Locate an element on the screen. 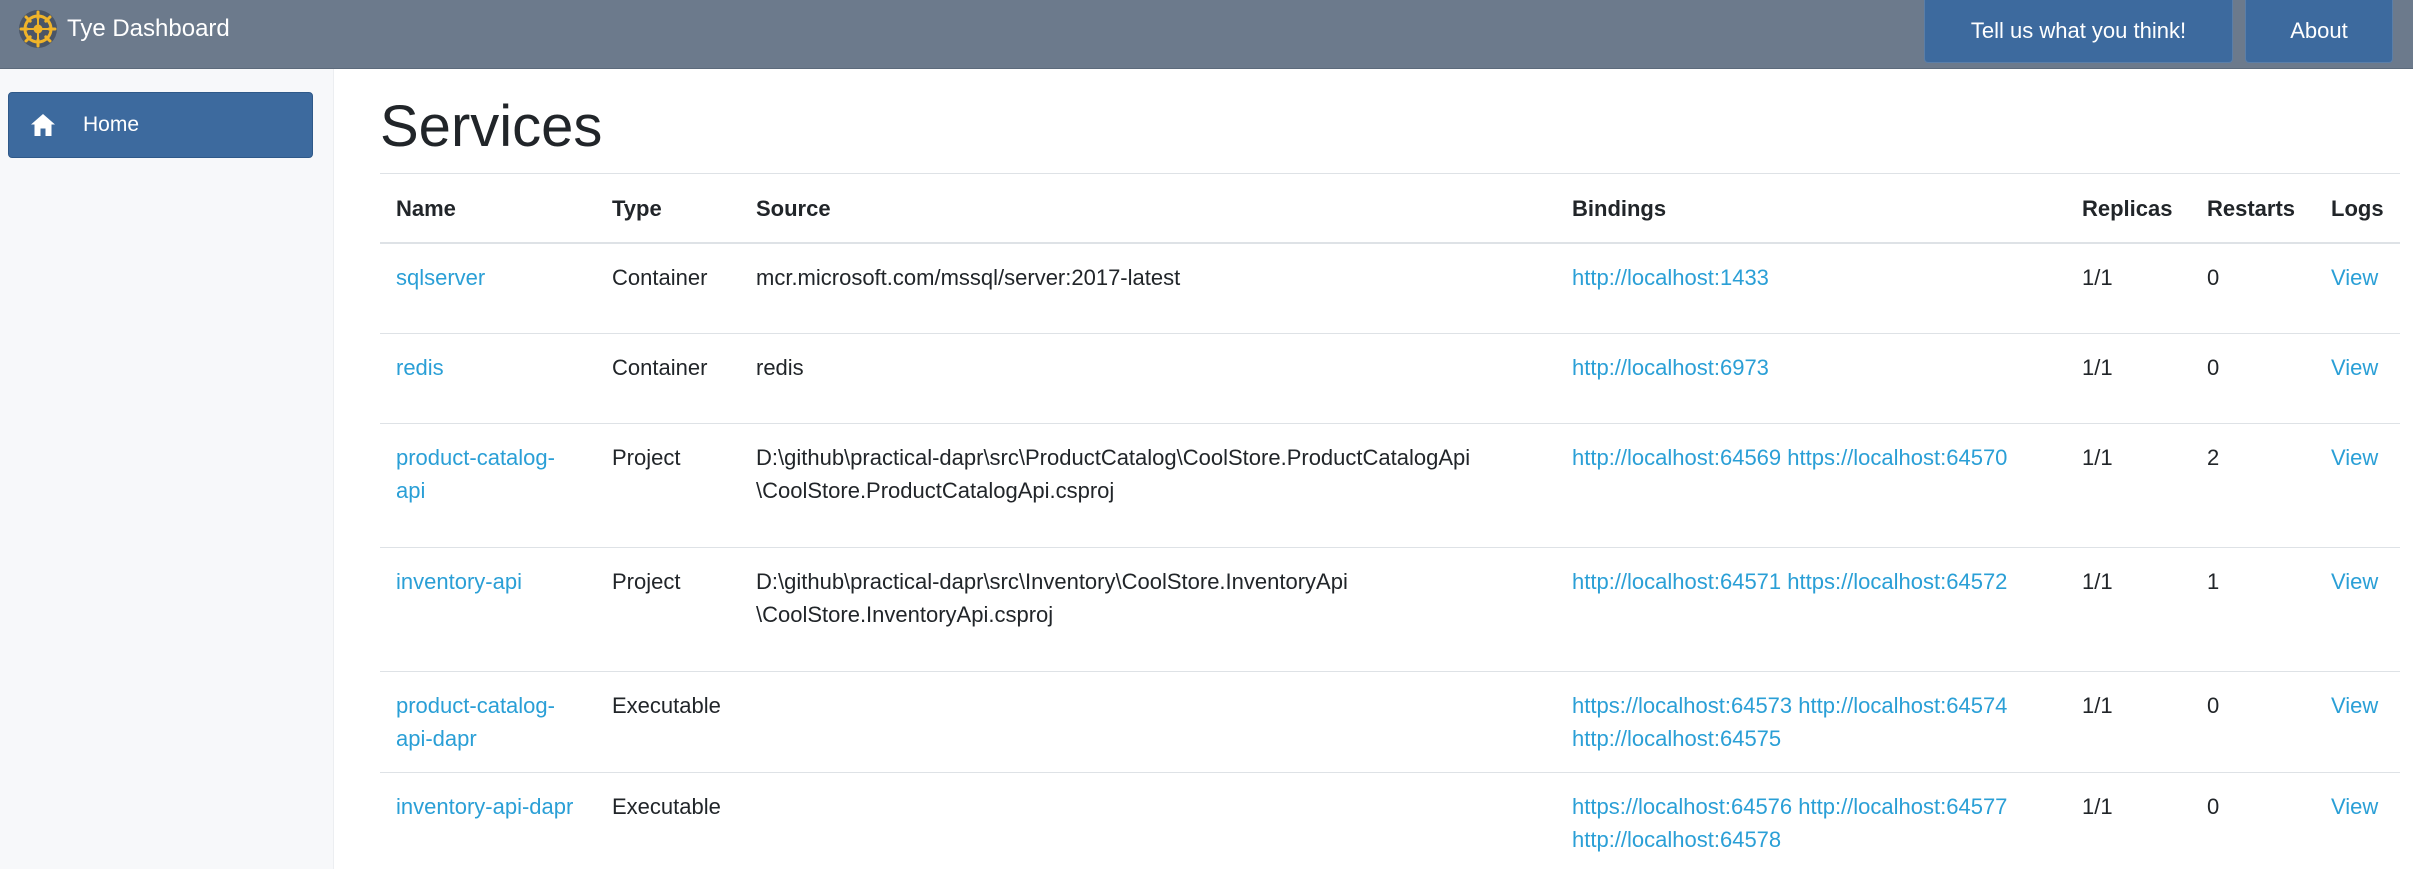  service-name-link-line: inventory-api is located at coordinates (459, 581).